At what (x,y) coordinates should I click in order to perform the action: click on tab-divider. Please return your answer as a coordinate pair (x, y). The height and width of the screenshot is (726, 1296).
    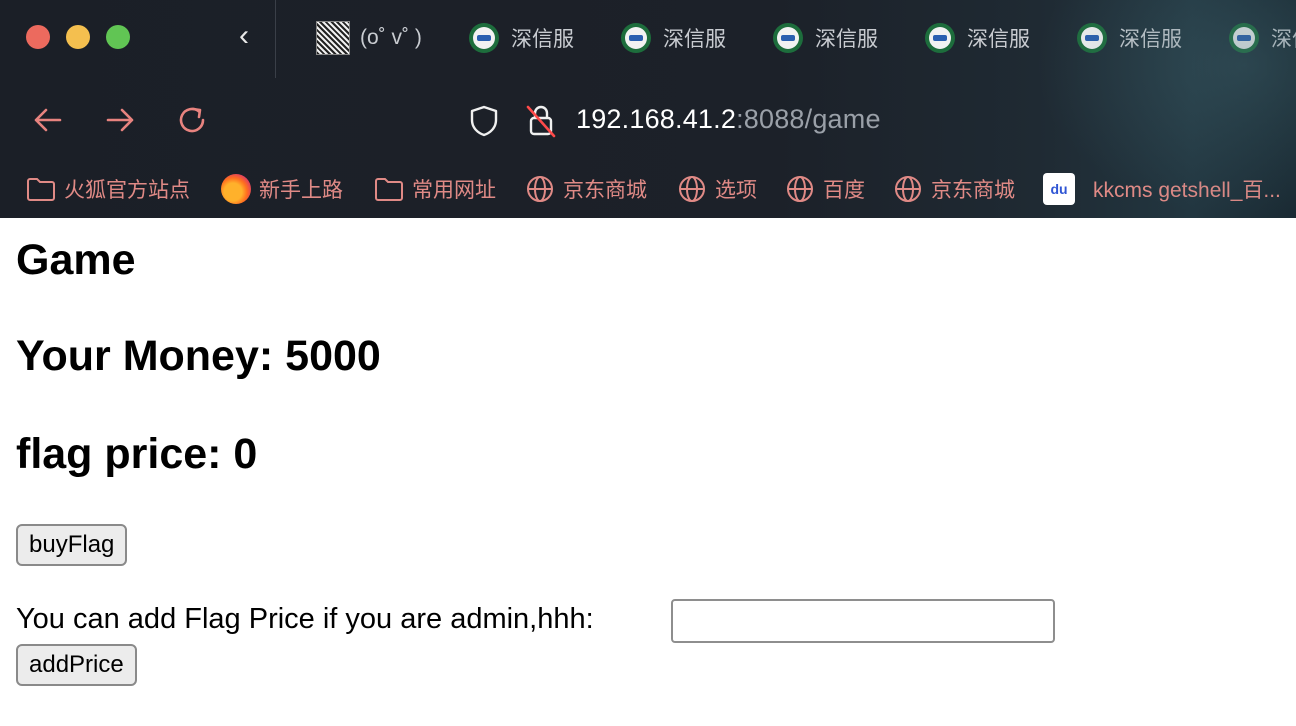
    Looking at the image, I should click on (275, 39).